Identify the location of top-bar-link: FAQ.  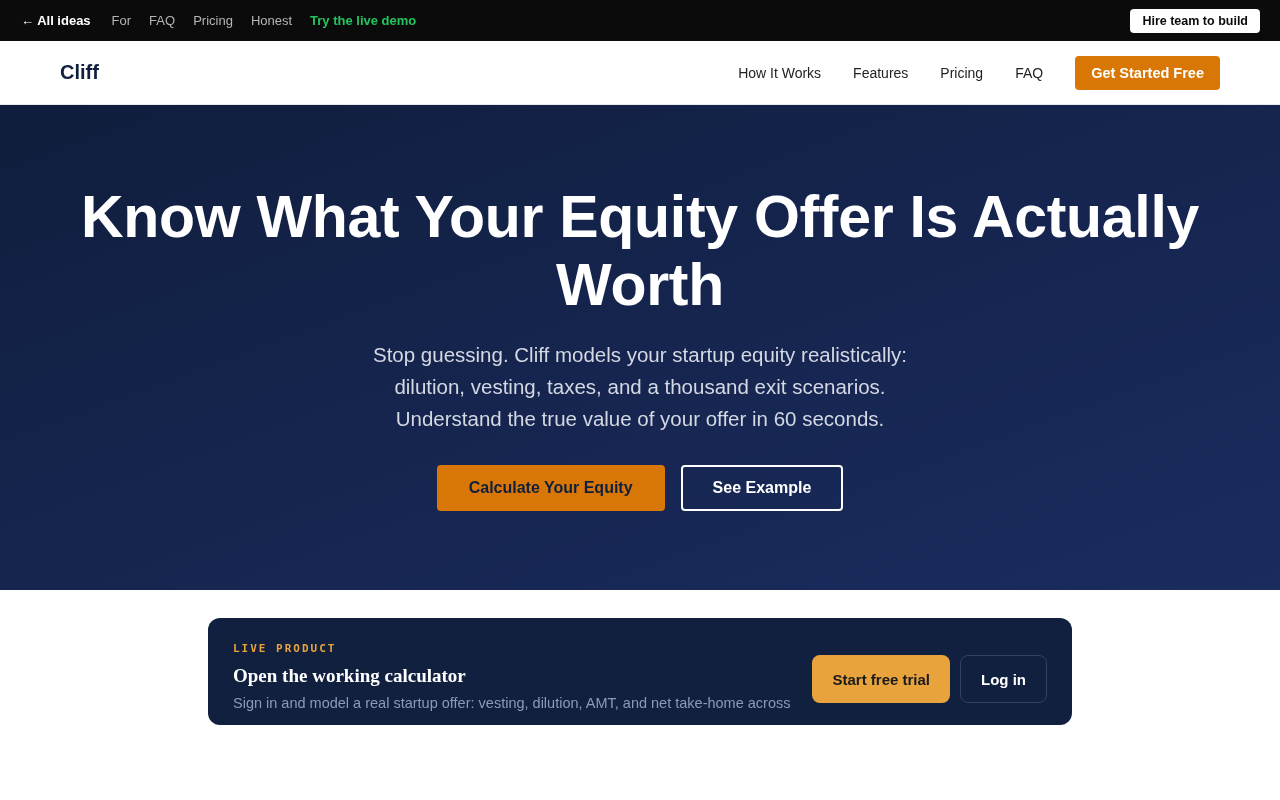
(162, 20).